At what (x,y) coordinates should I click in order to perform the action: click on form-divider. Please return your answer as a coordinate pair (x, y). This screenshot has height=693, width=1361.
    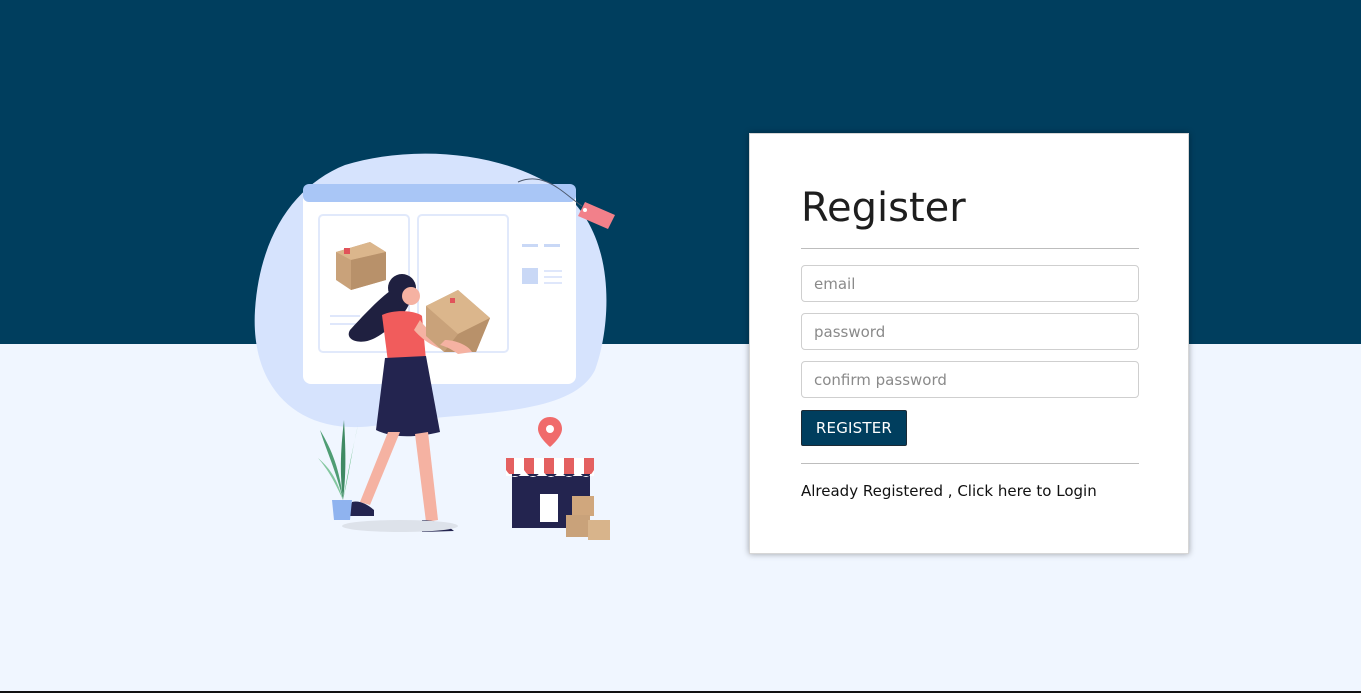
    Looking at the image, I should click on (970, 463).